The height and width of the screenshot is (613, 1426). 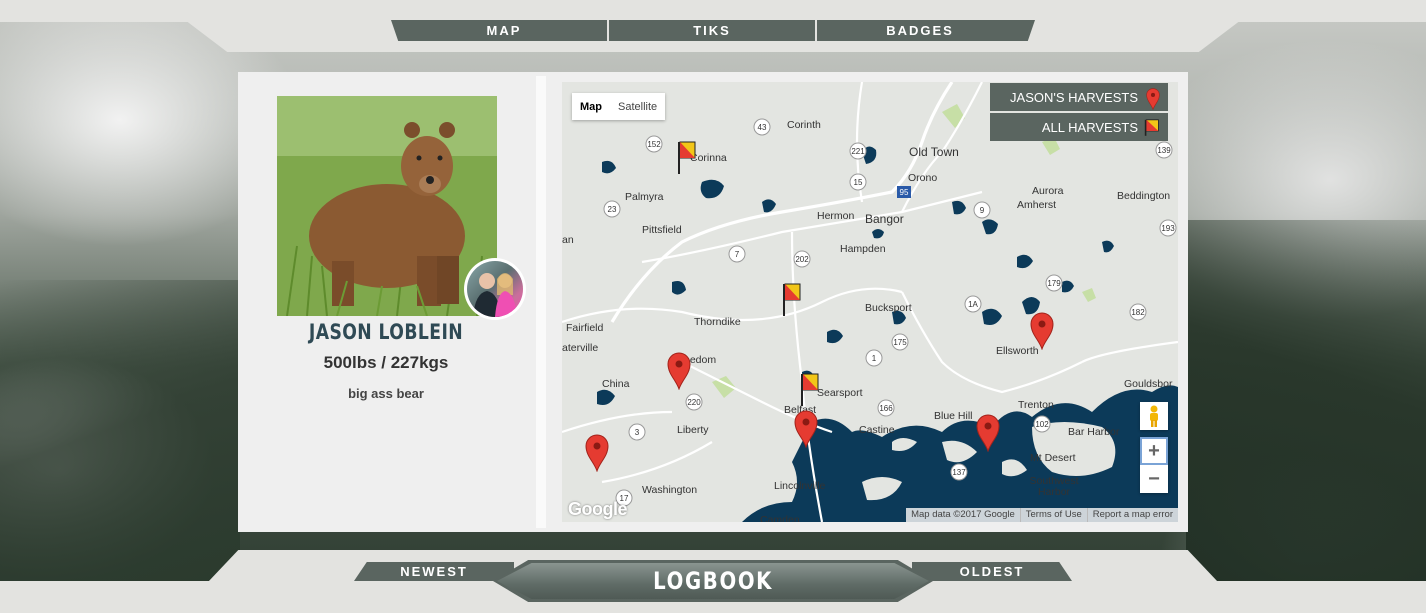 What do you see at coordinates (717, 322) in the screenshot?
I see `place-label: Thorndike` at bounding box center [717, 322].